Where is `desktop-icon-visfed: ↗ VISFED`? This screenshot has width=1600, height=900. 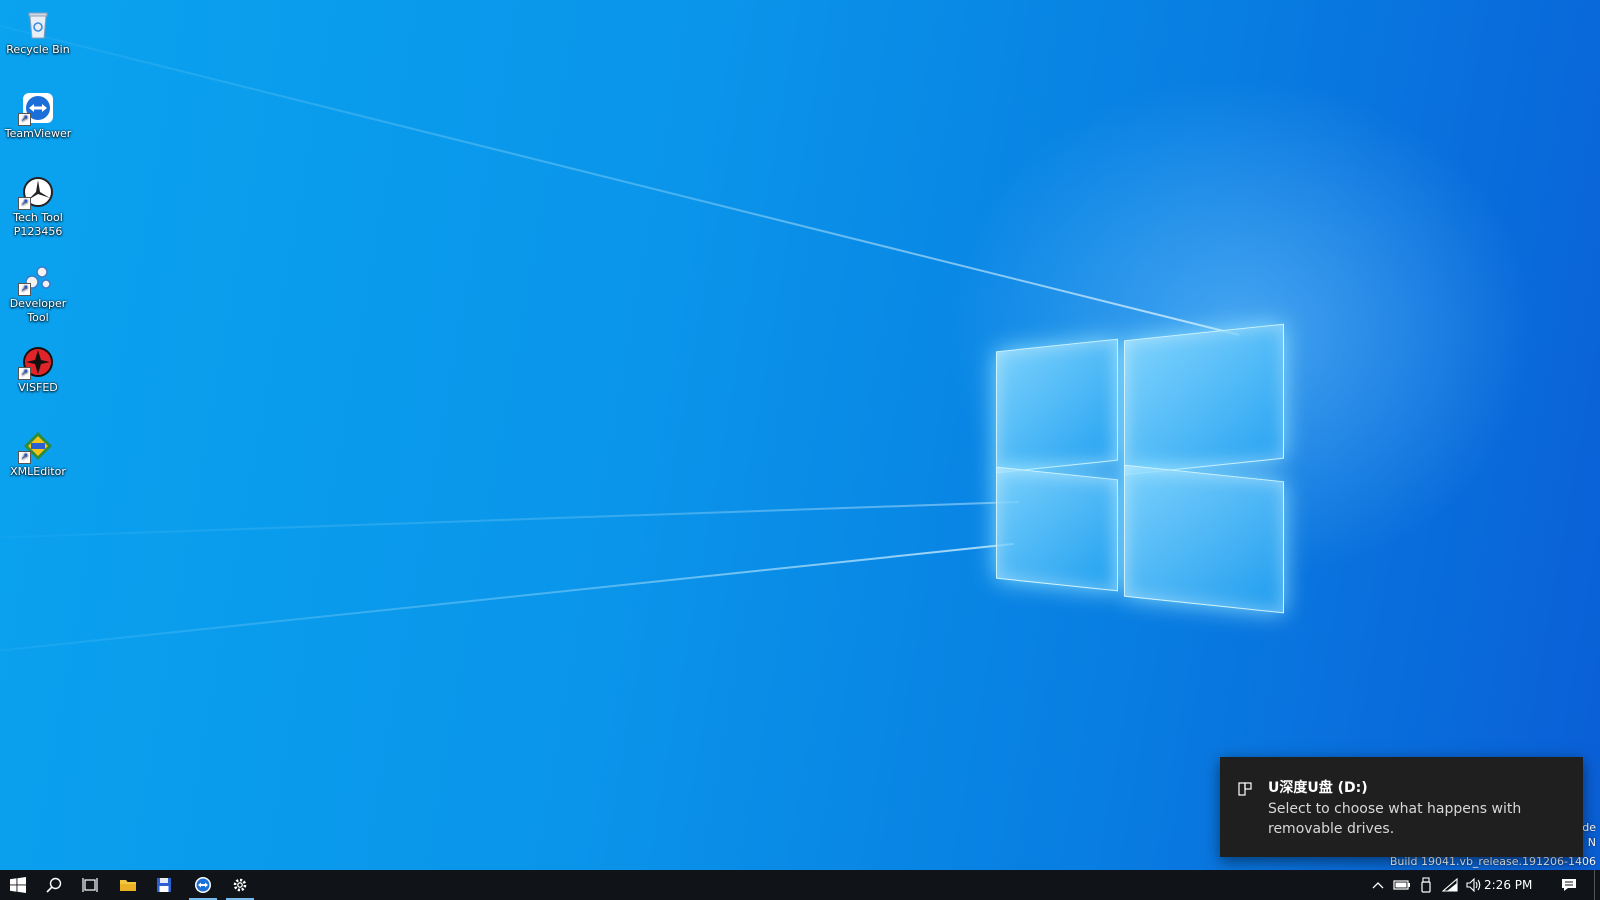
desktop-icon-visfed: ↗ VISFED is located at coordinates (38, 367).